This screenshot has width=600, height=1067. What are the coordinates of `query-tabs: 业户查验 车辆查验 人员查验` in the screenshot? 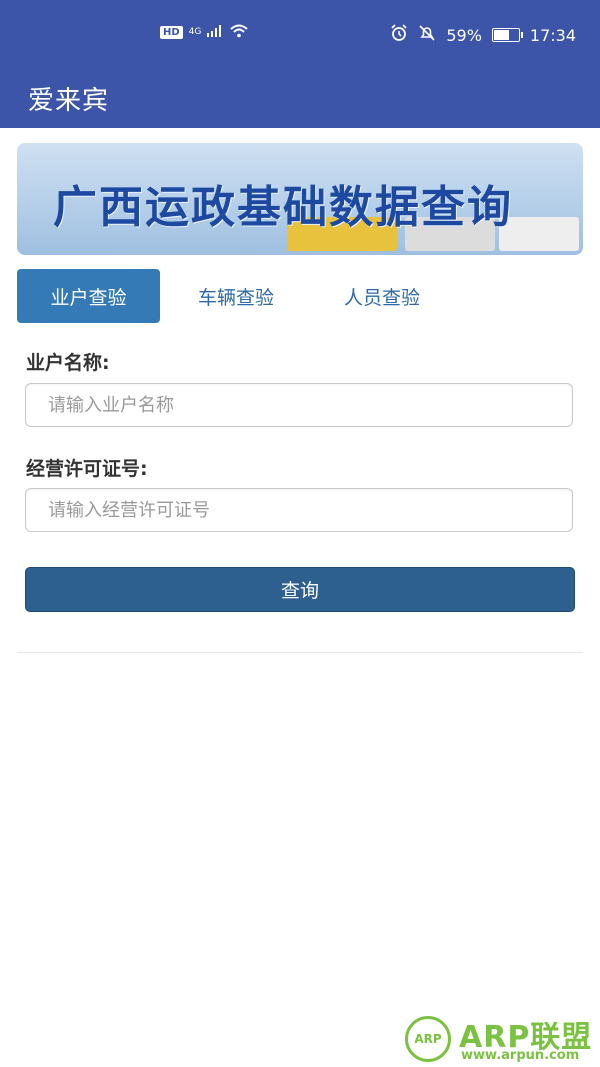 It's located at (300, 296).